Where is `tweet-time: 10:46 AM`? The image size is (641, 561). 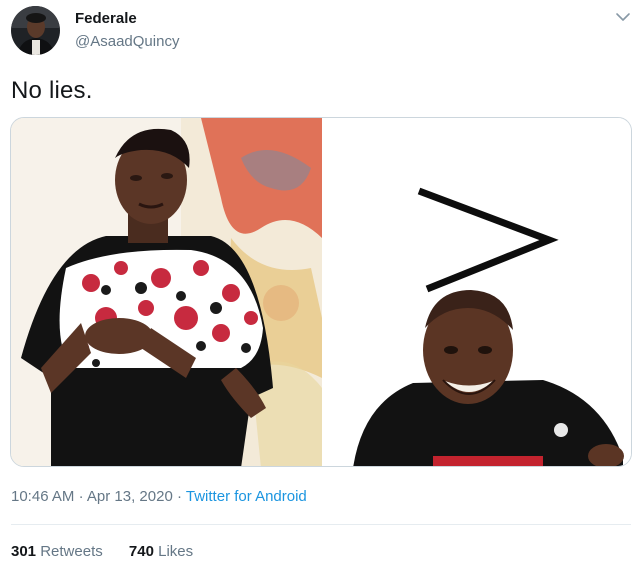 tweet-time: 10:46 AM is located at coordinates (42, 496).